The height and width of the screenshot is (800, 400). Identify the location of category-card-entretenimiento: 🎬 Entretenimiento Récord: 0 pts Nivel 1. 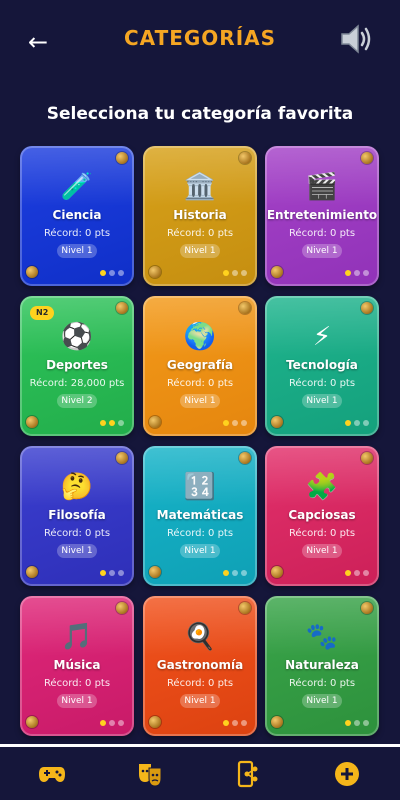
(322, 216).